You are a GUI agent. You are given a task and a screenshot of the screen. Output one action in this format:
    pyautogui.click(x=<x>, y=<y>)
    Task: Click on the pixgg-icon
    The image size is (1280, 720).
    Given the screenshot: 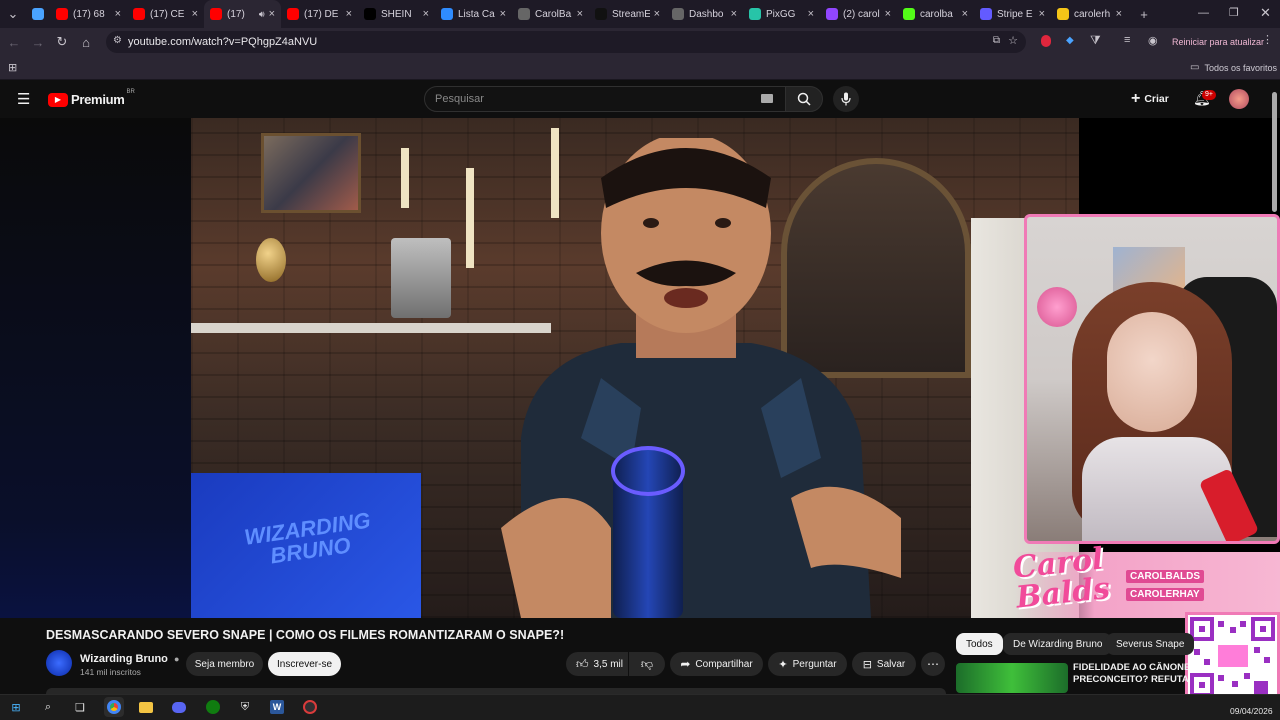 What is the action you would take?
    pyautogui.click(x=755, y=14)
    